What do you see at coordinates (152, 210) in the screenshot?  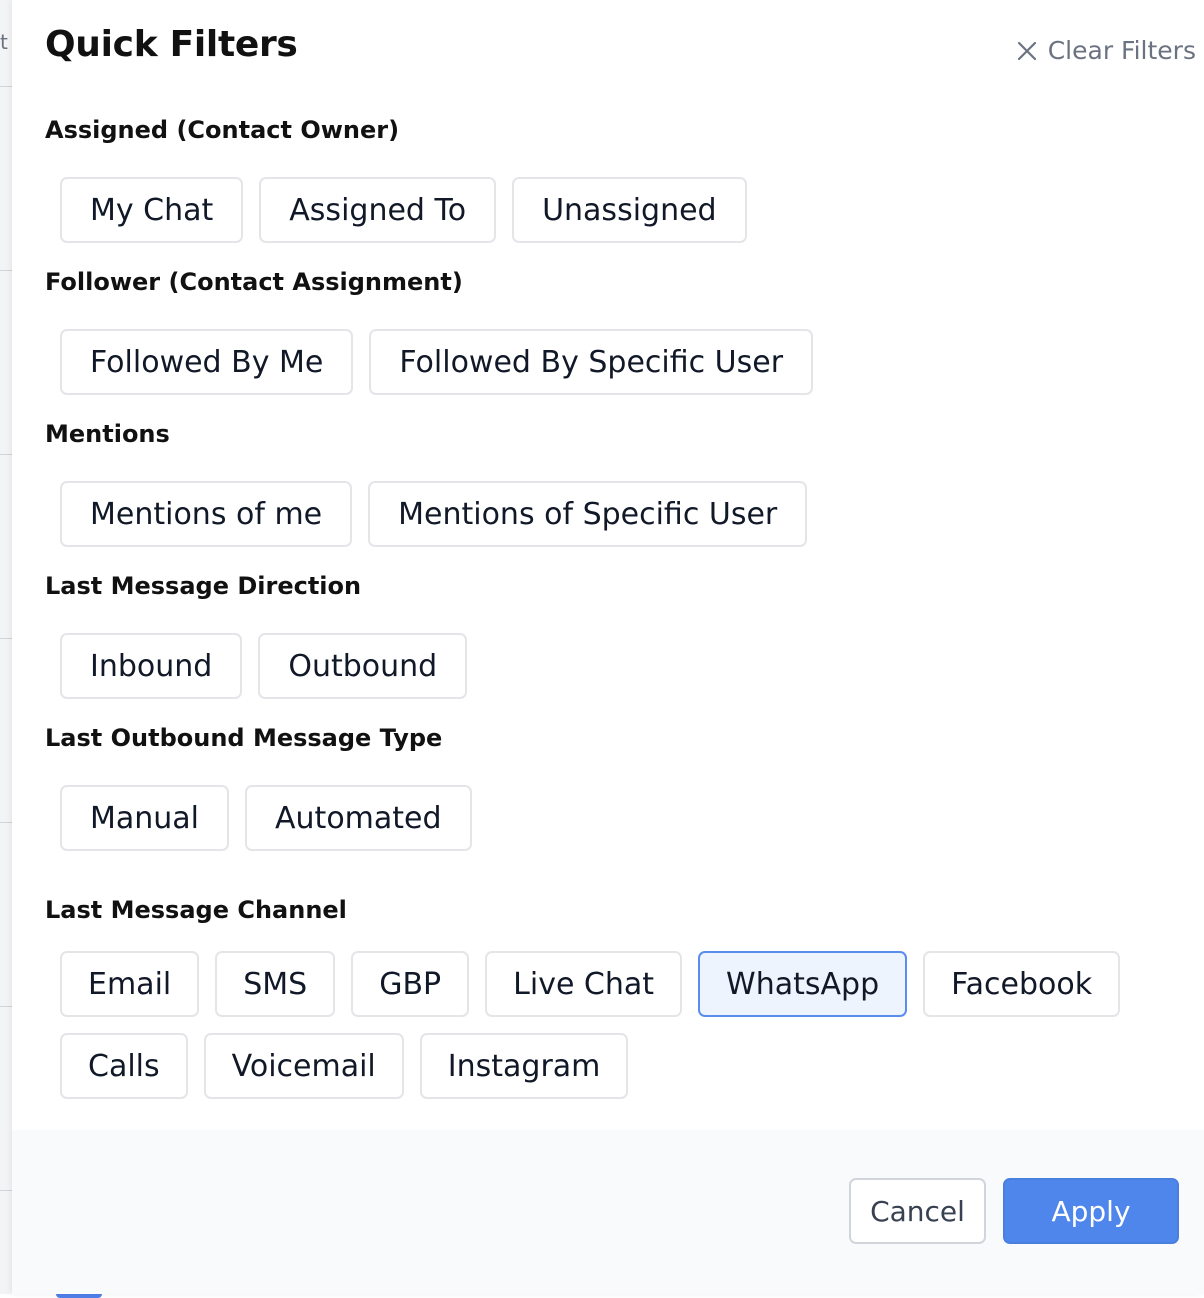 I see `filter-chip-my-chat: My Chat` at bounding box center [152, 210].